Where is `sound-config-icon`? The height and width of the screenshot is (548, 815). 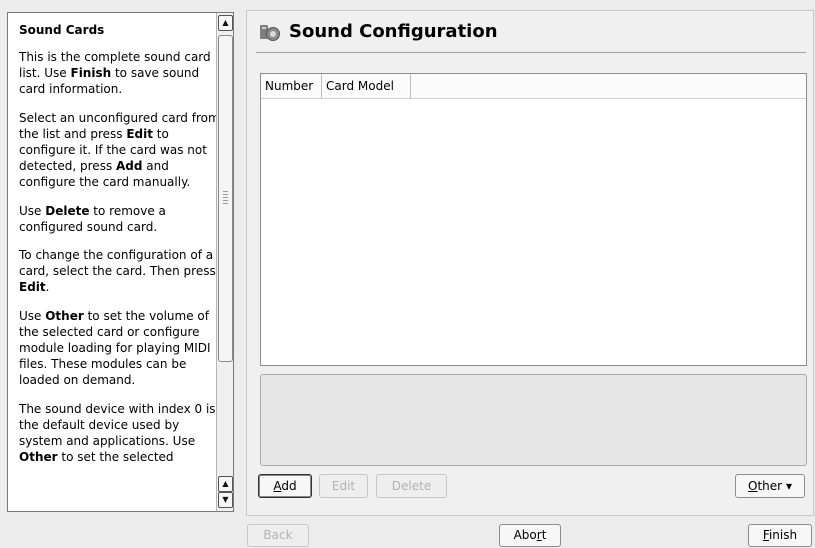
sound-config-icon is located at coordinates (270, 33).